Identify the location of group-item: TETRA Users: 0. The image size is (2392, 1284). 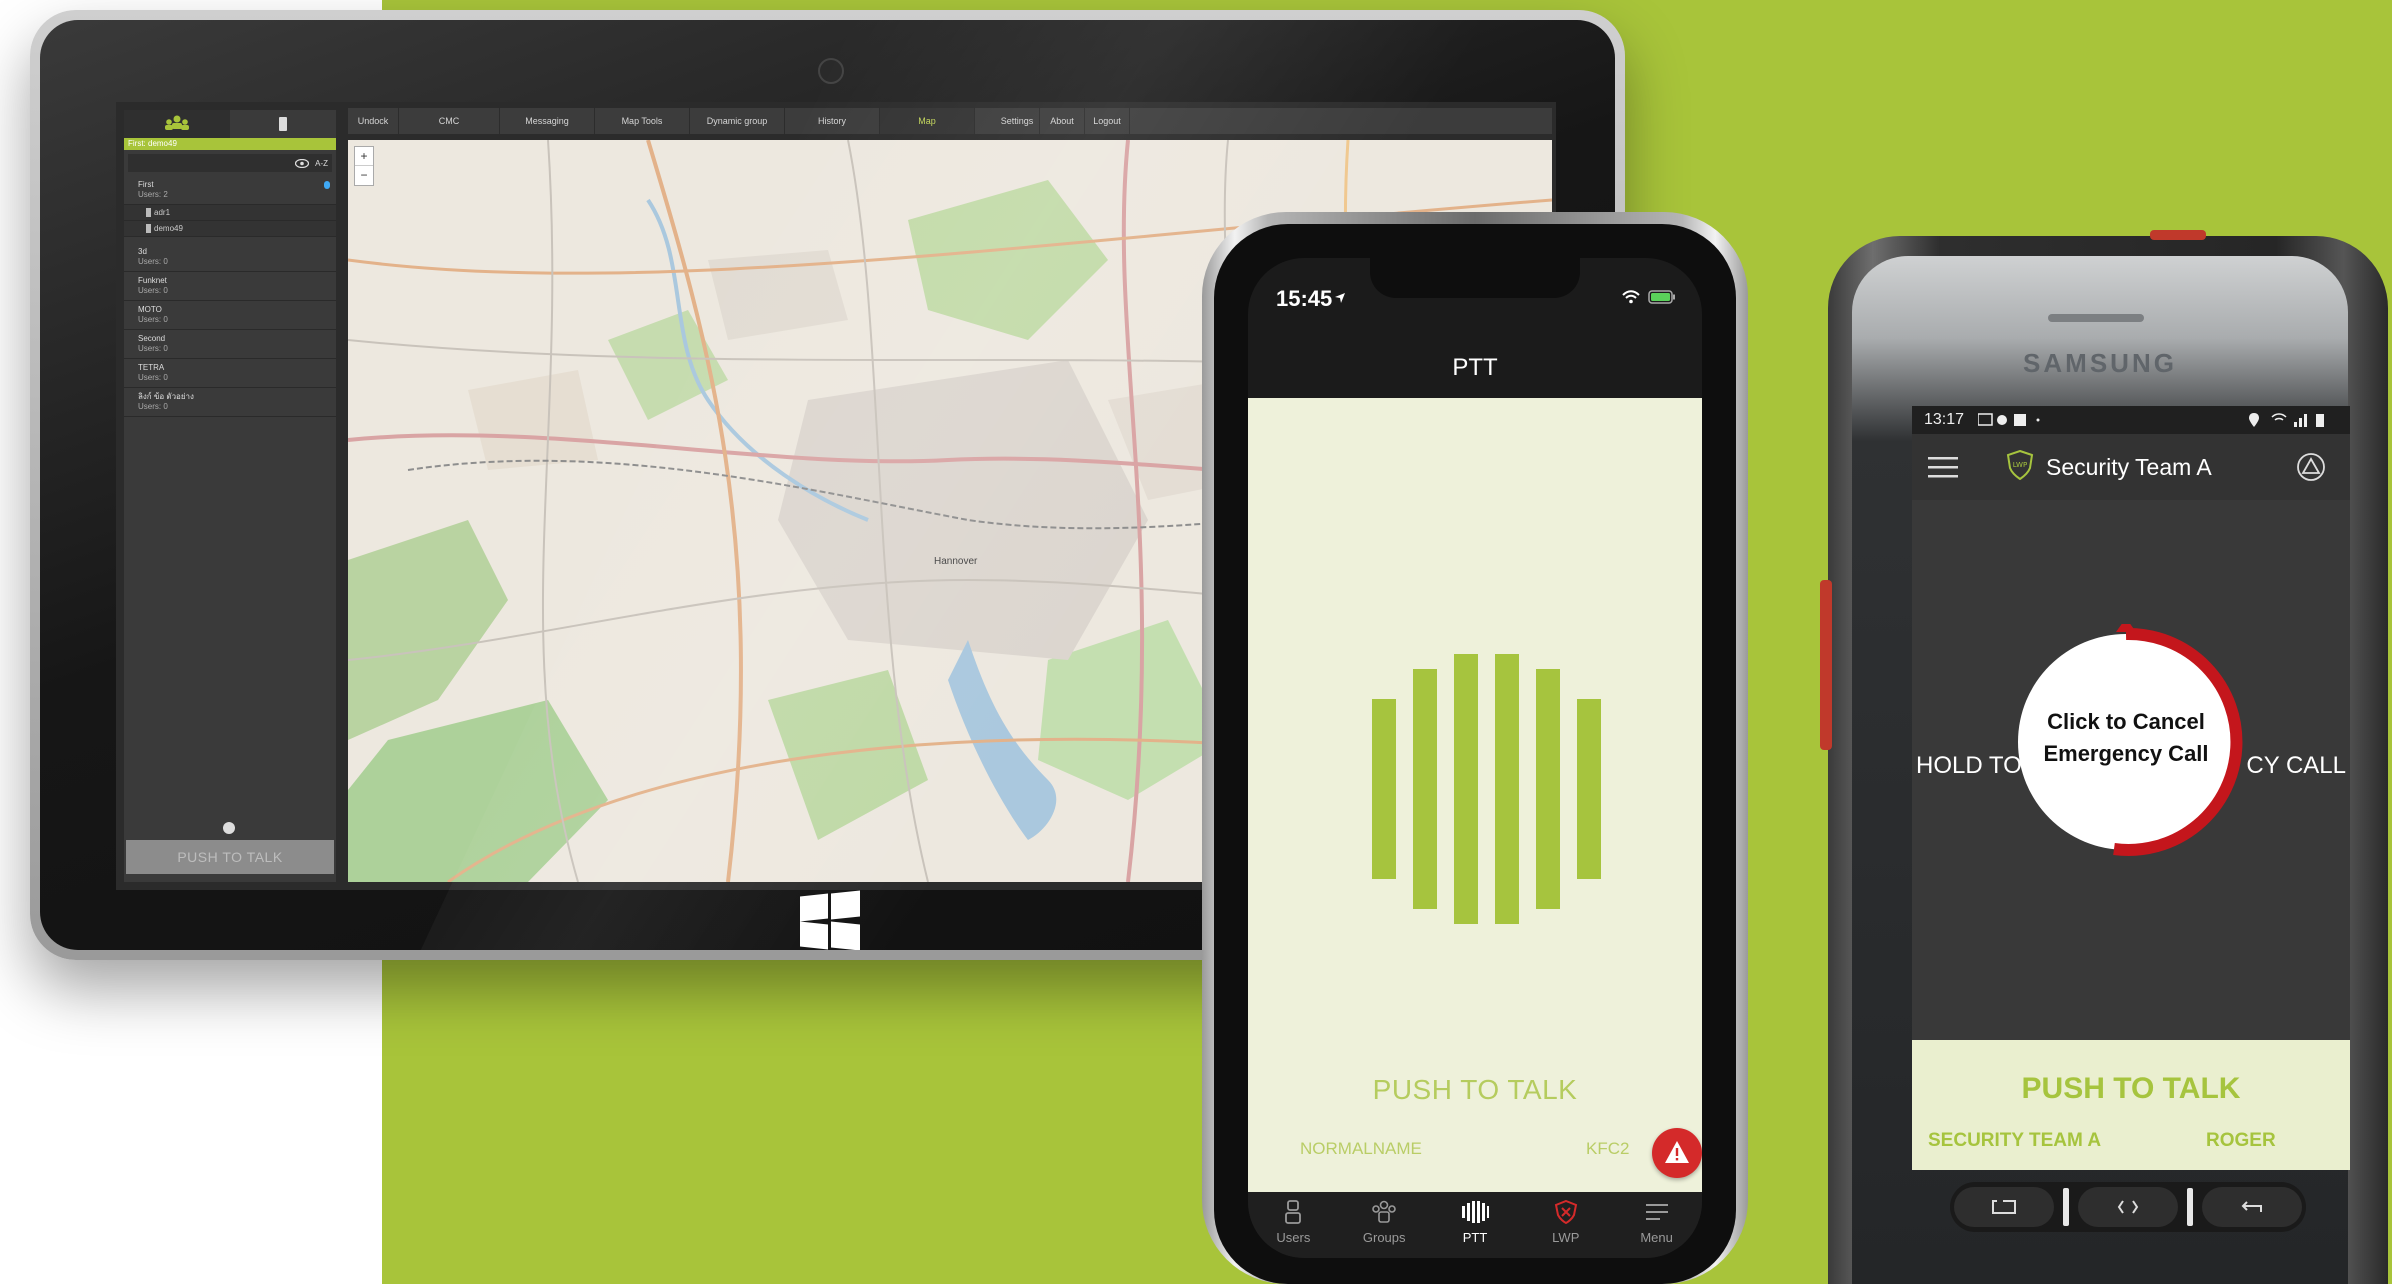
(230, 373).